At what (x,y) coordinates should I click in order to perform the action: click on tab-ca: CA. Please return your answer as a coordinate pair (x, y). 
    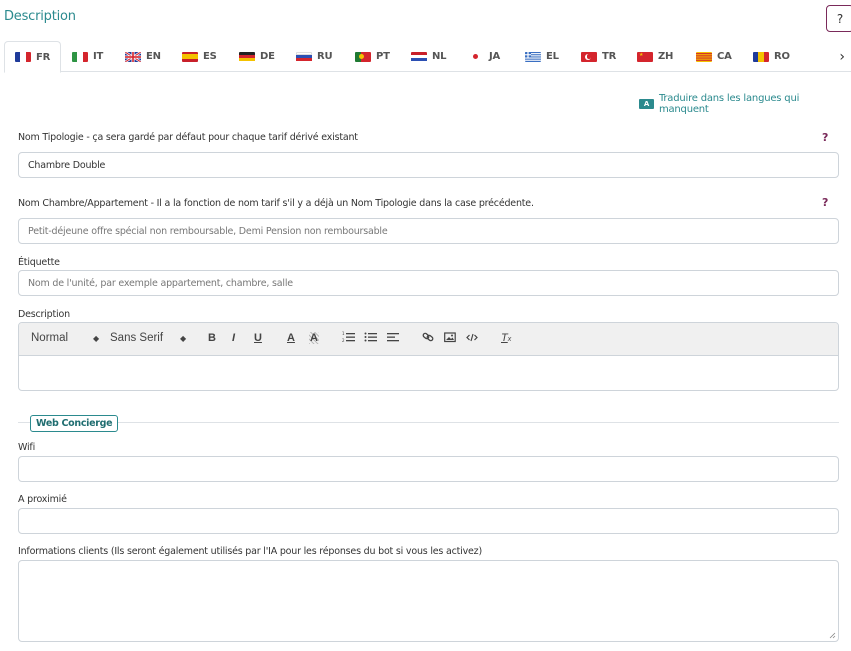
    Looking at the image, I should click on (714, 56).